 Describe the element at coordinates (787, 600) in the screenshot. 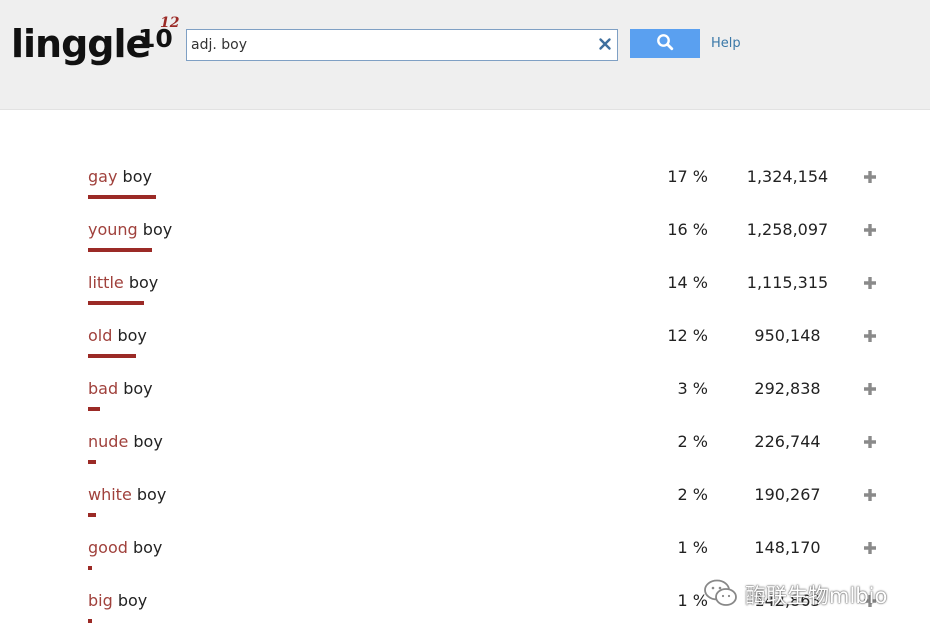

I see `result-count: 142,863` at that location.